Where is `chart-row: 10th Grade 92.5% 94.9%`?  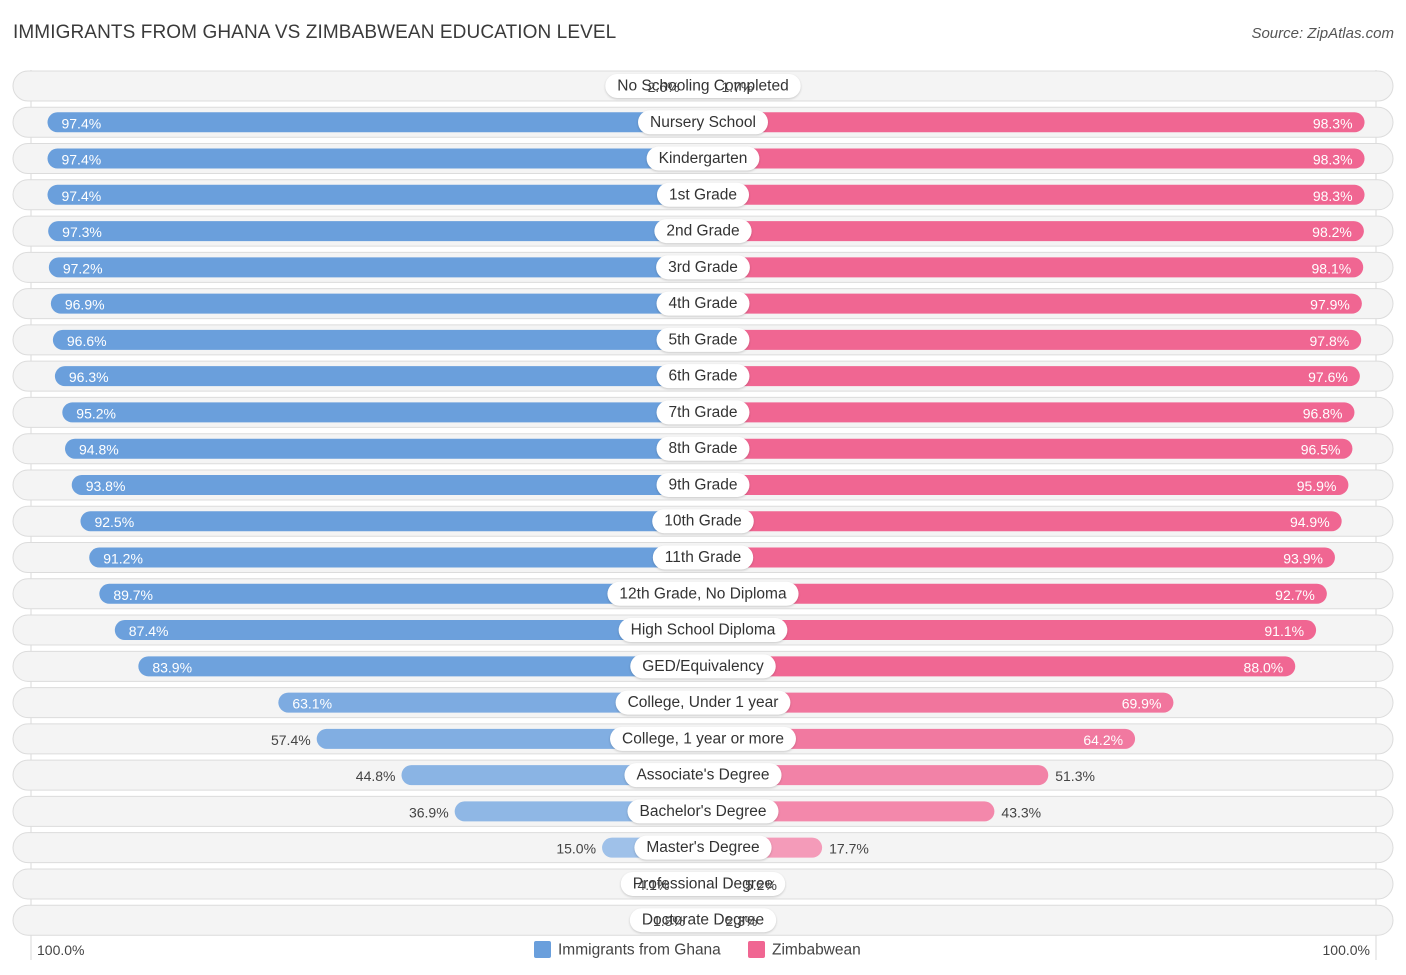 chart-row: 10th Grade 92.5% 94.9% is located at coordinates (703, 521).